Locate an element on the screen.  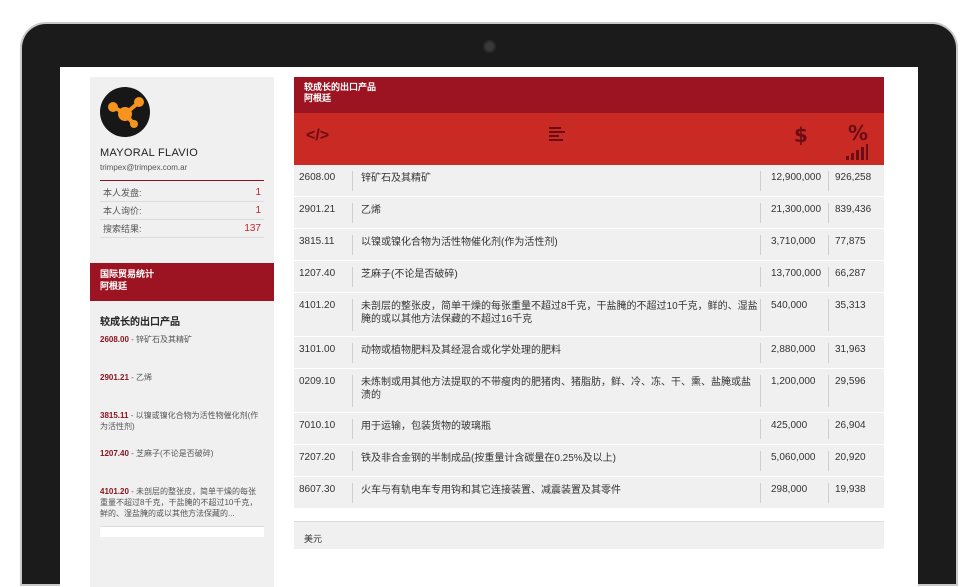
cell-pct: 31,963 is located at coordinates (856, 353).